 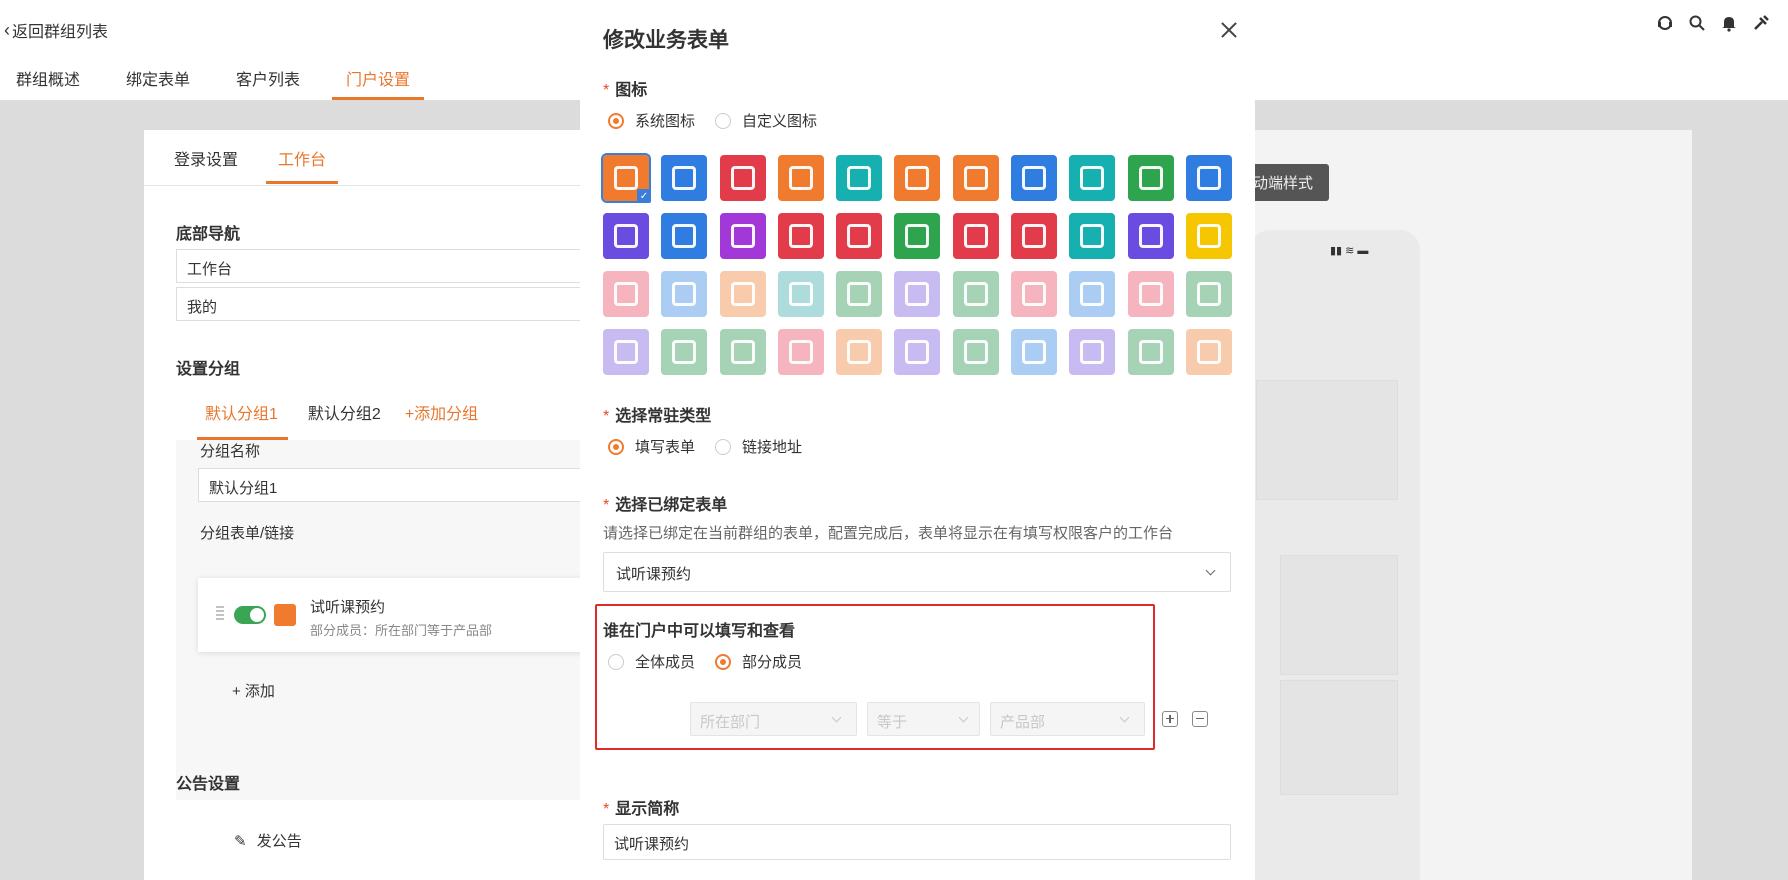 What do you see at coordinates (758, 446) in the screenshot?
I see `radio-link-address: 链接地址` at bounding box center [758, 446].